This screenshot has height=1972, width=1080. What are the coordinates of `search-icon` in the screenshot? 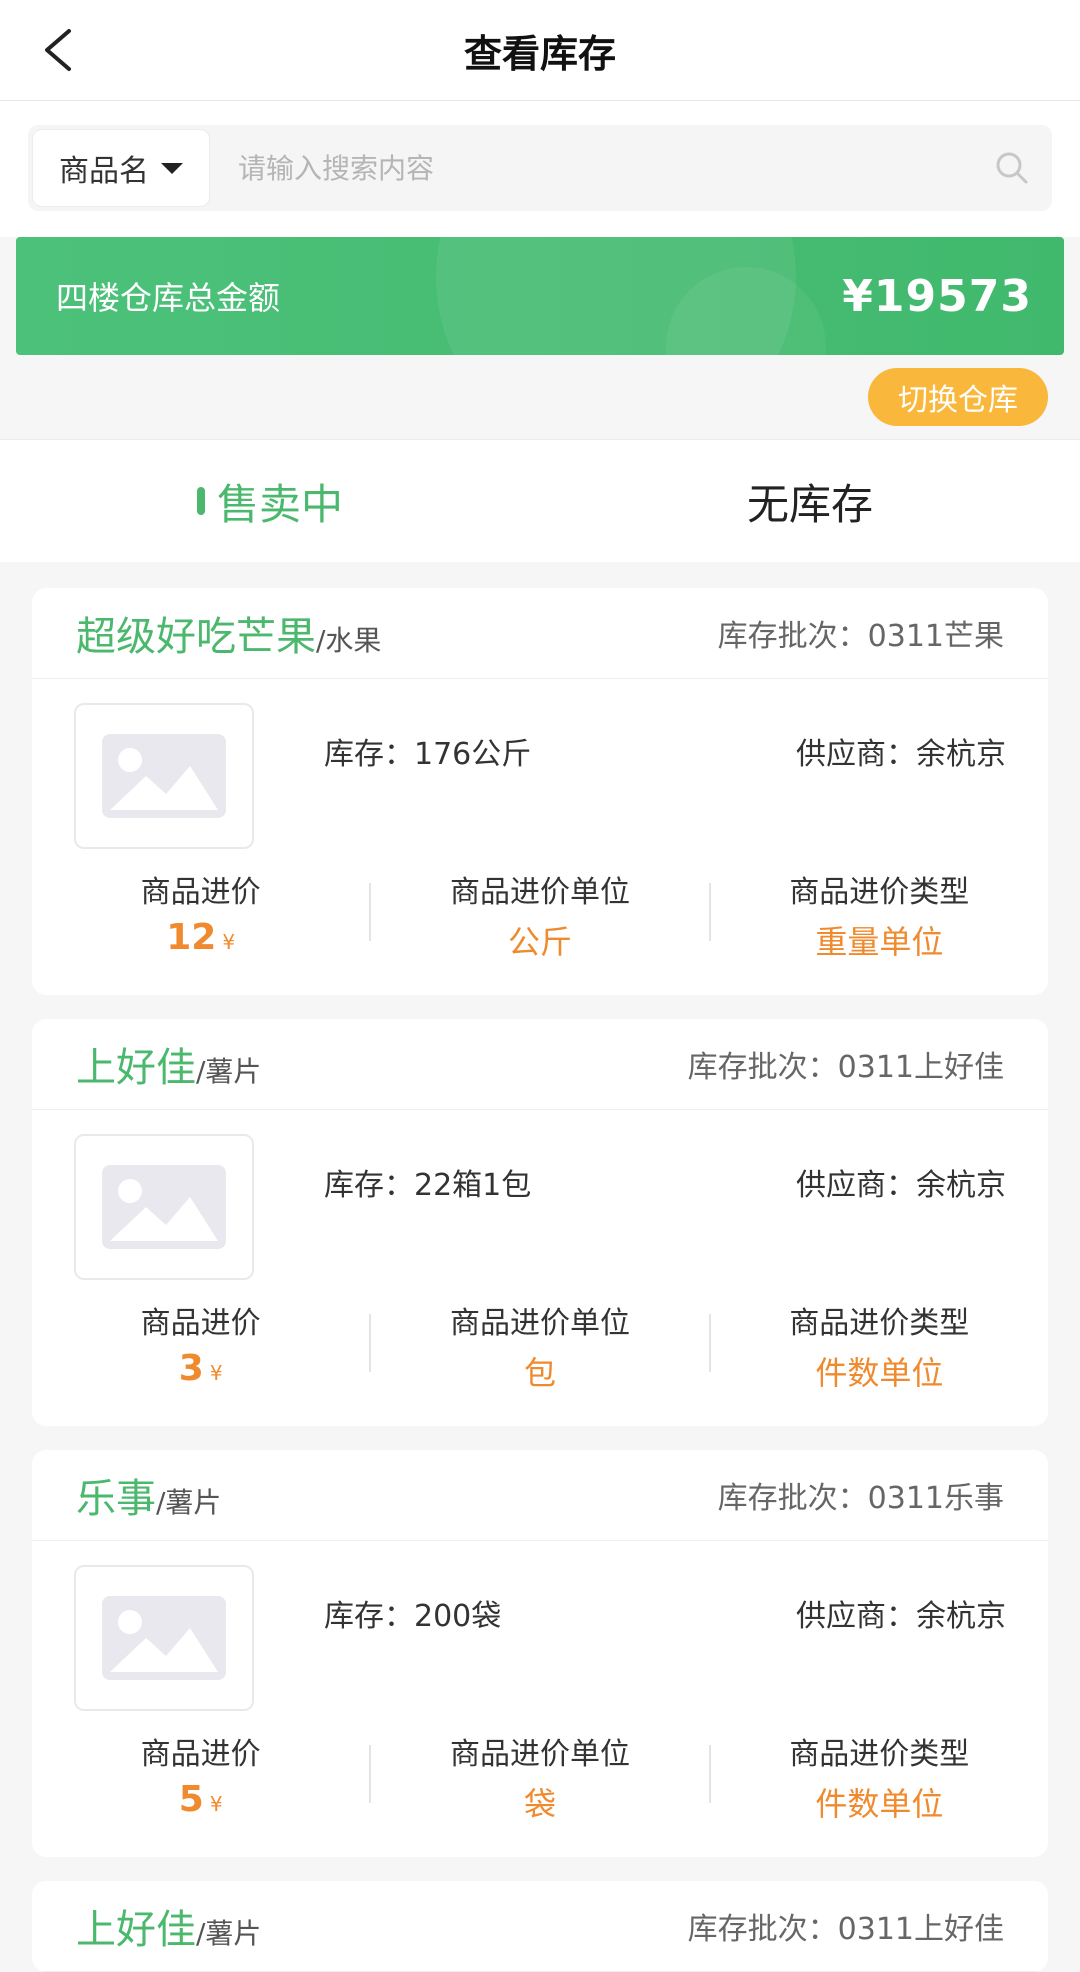 It's located at (1012, 168).